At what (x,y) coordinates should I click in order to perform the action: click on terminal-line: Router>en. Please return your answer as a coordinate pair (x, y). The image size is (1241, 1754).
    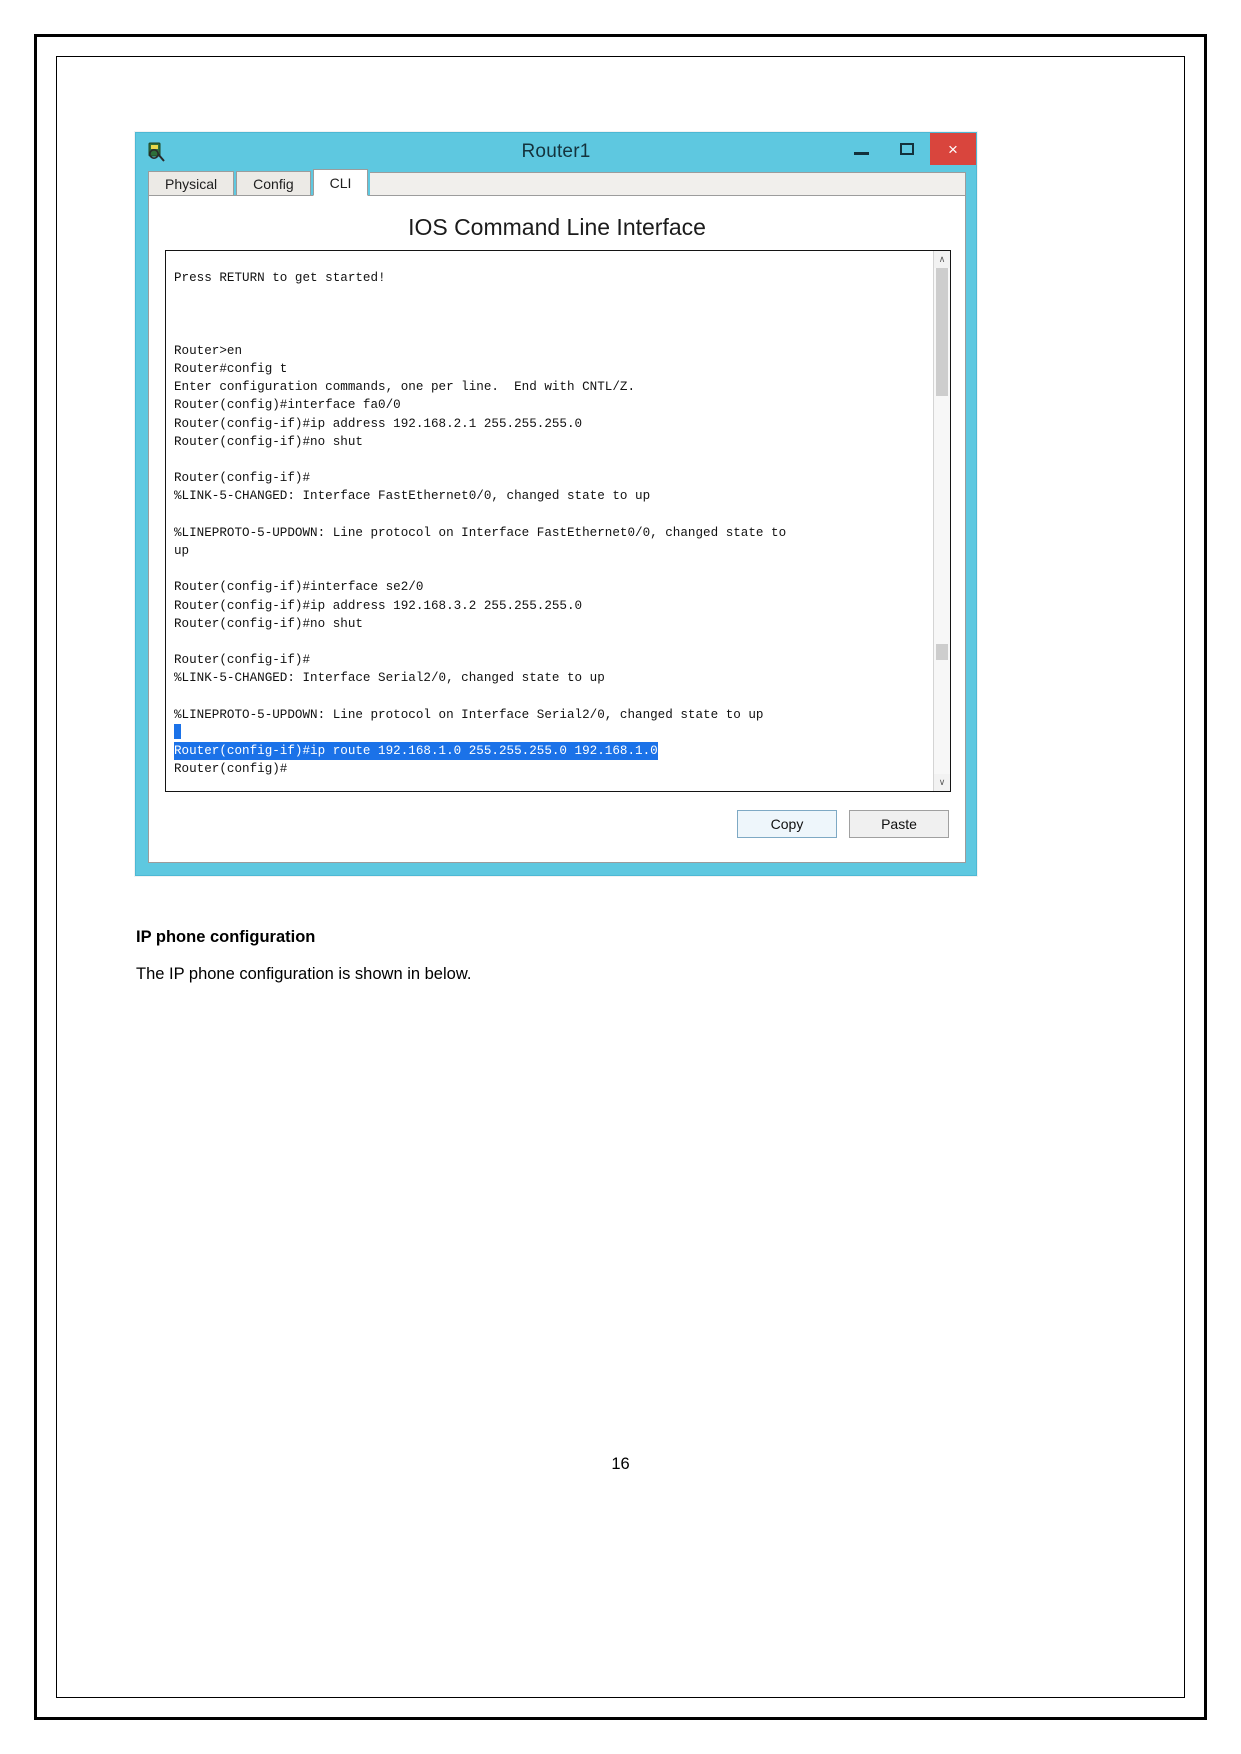
    Looking at the image, I should click on (208, 350).